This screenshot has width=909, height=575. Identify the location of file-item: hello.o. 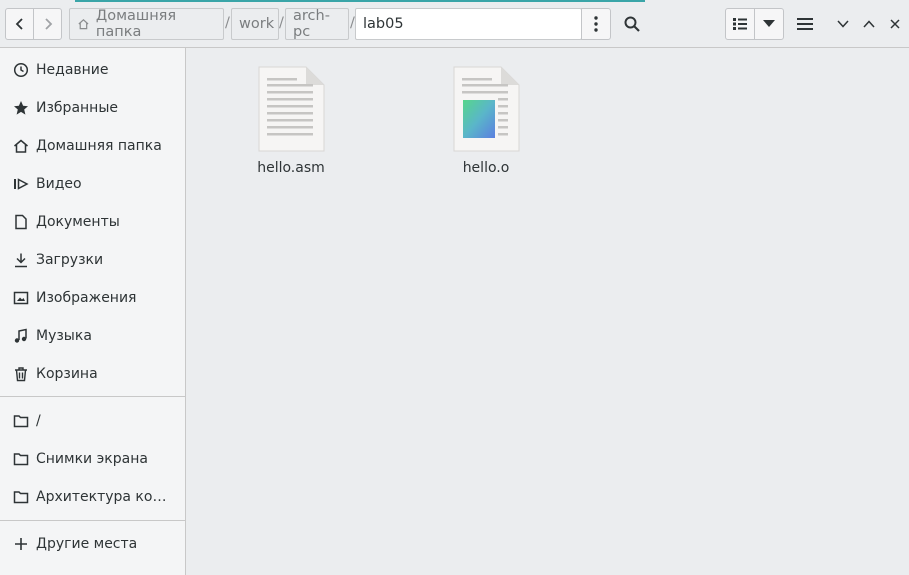
(486, 121).